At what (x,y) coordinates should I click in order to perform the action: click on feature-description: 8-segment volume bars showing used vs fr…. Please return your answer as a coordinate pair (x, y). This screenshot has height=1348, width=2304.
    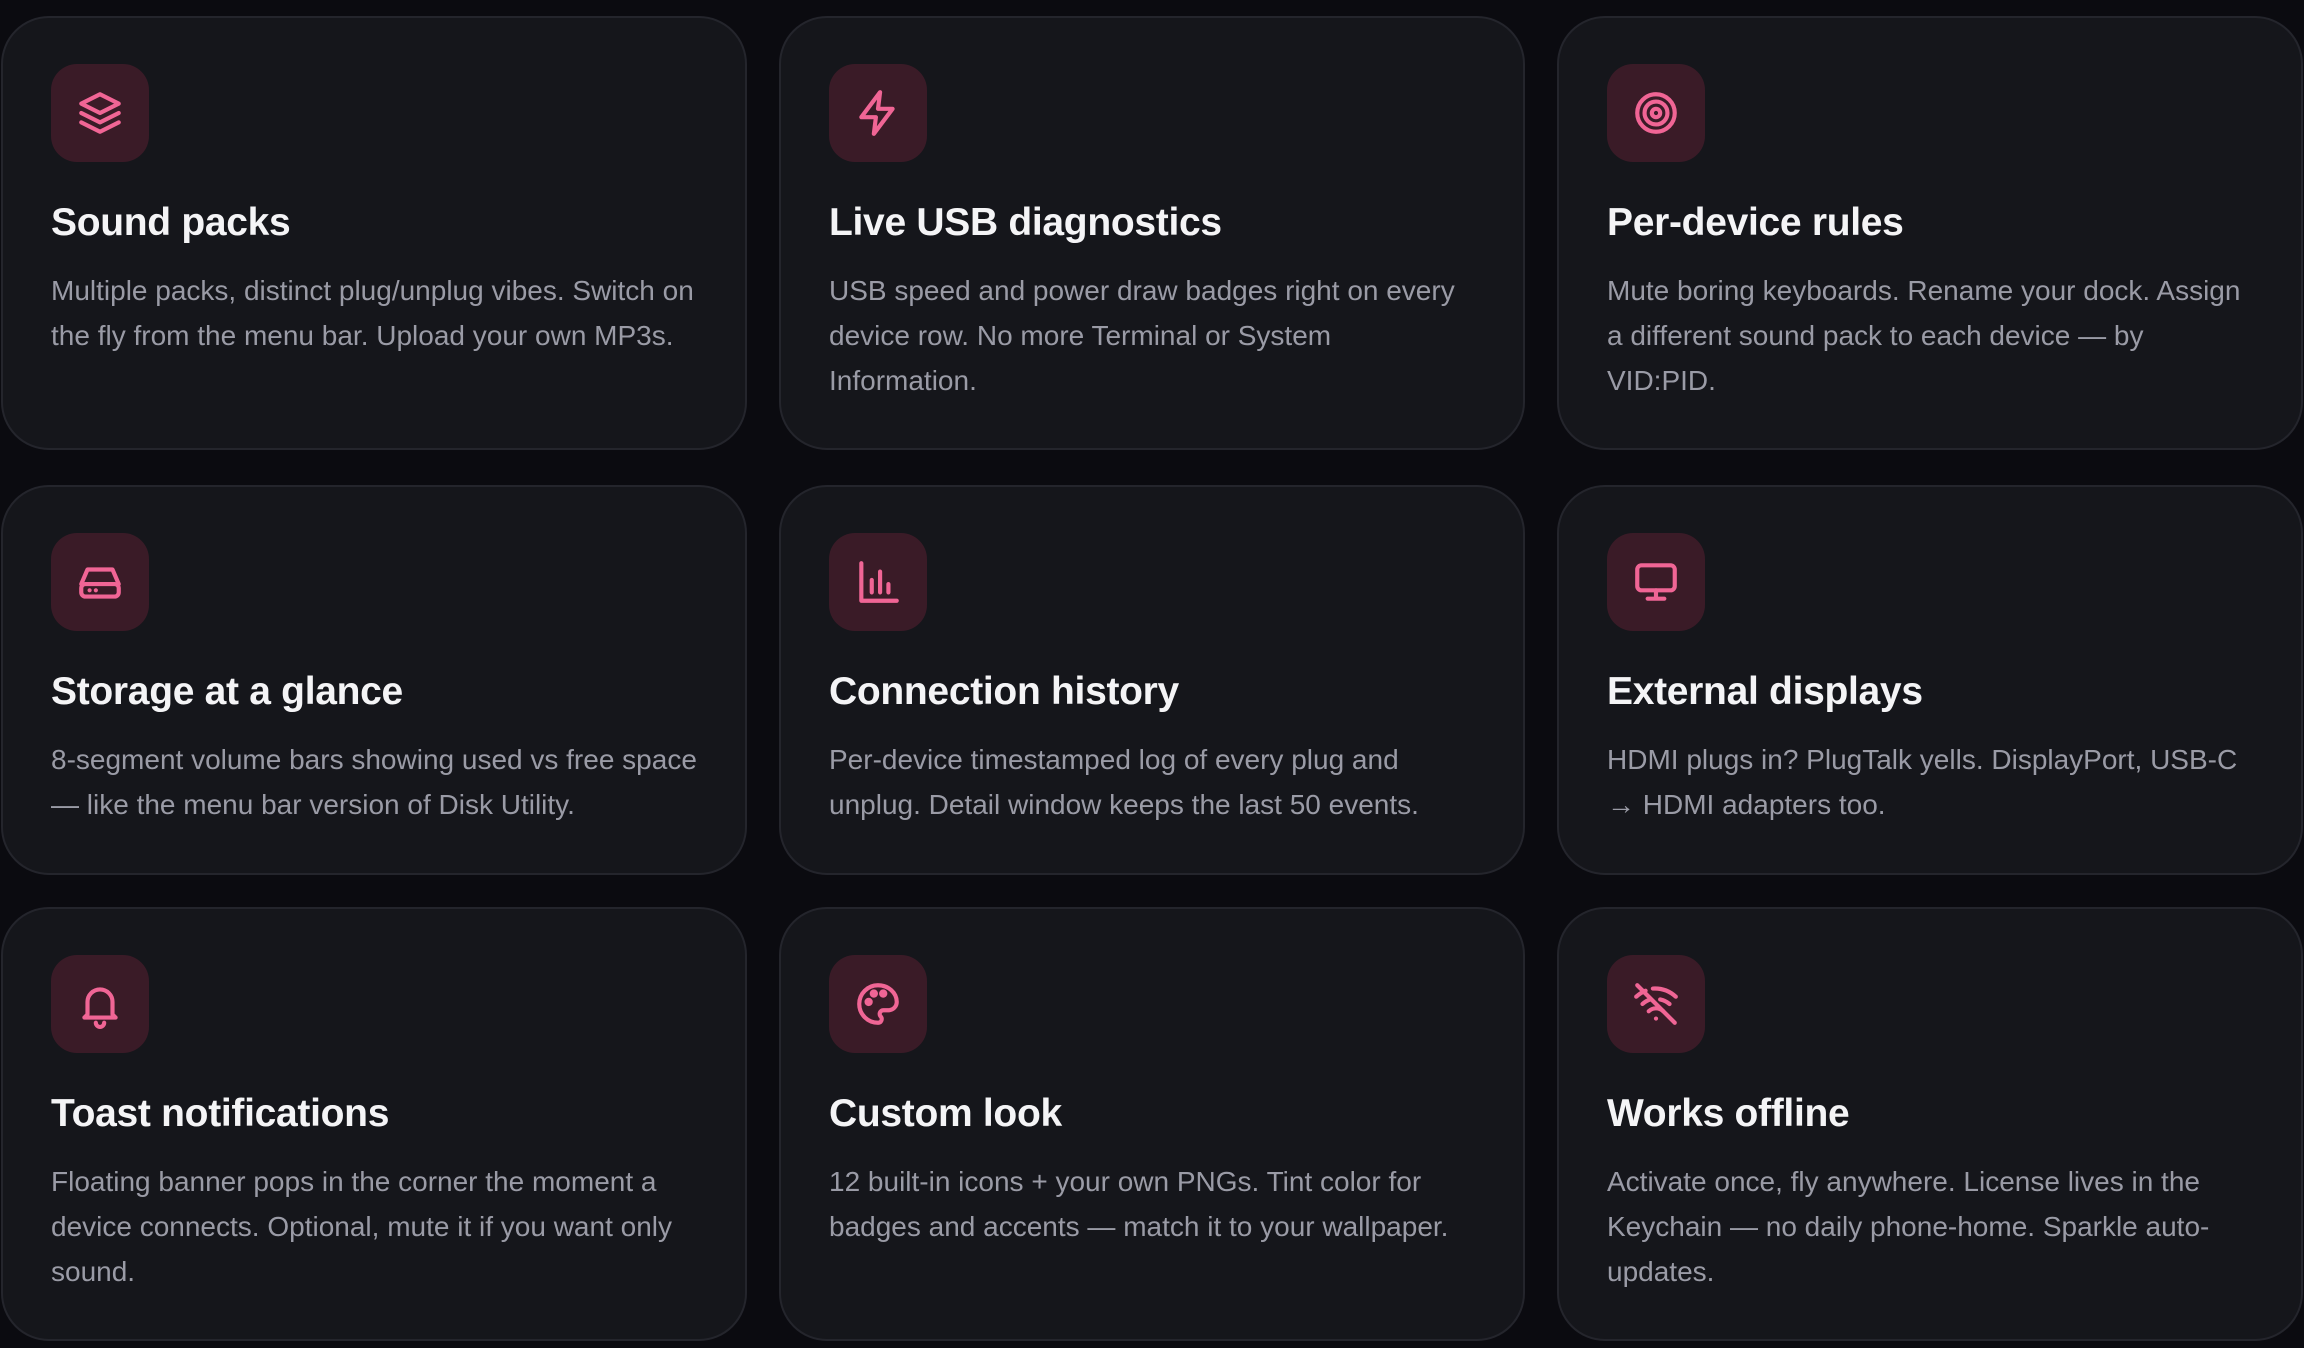
    Looking at the image, I should click on (374, 782).